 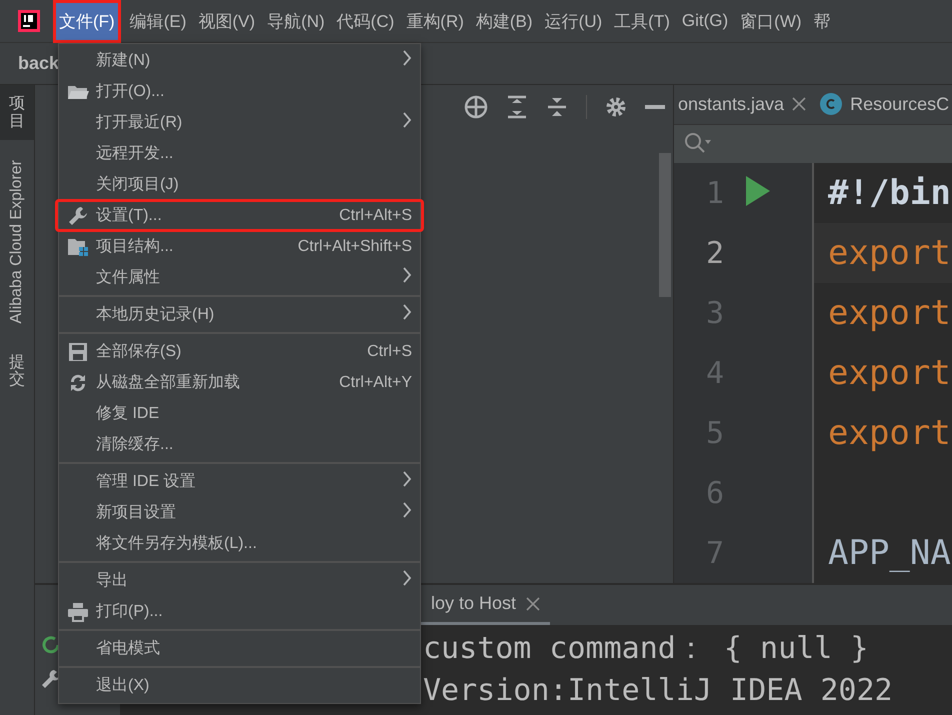 What do you see at coordinates (239, 246) in the screenshot?
I see `menu-item: 项目结构... Ctrl+Alt+Shift+S` at bounding box center [239, 246].